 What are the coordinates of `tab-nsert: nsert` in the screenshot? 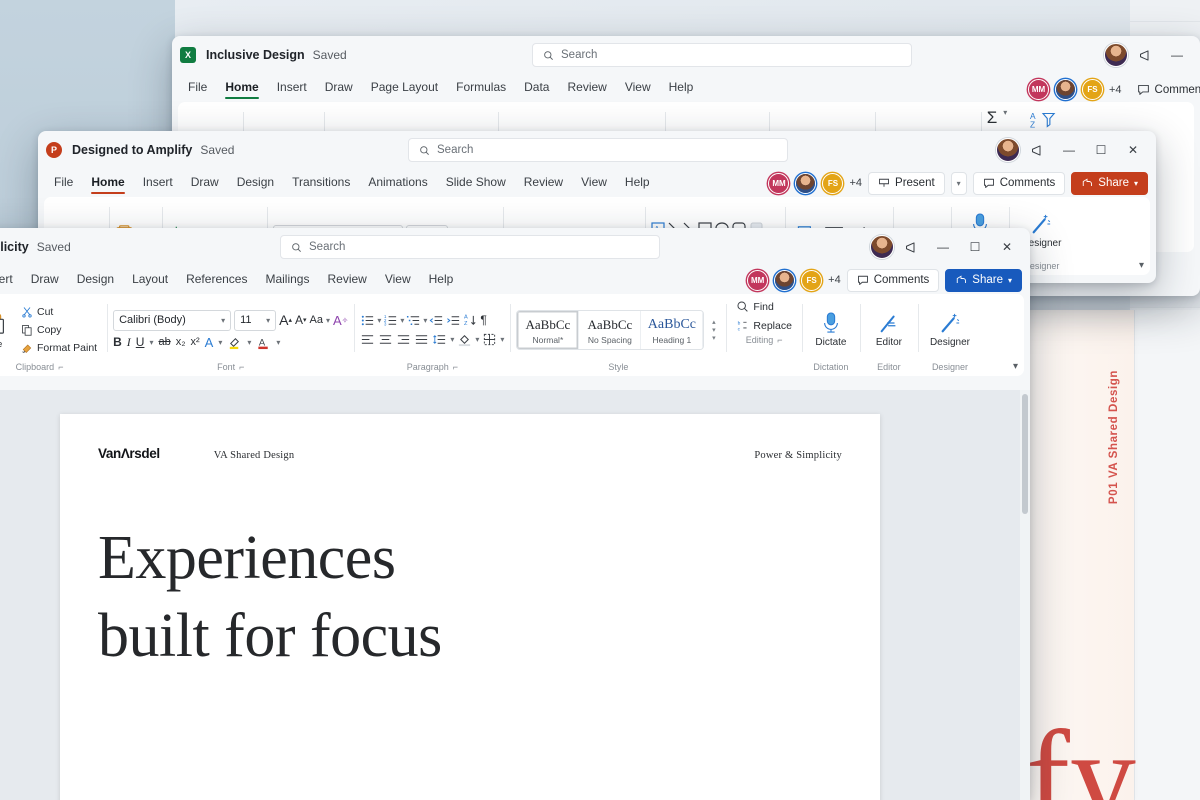 It's located at (10, 280).